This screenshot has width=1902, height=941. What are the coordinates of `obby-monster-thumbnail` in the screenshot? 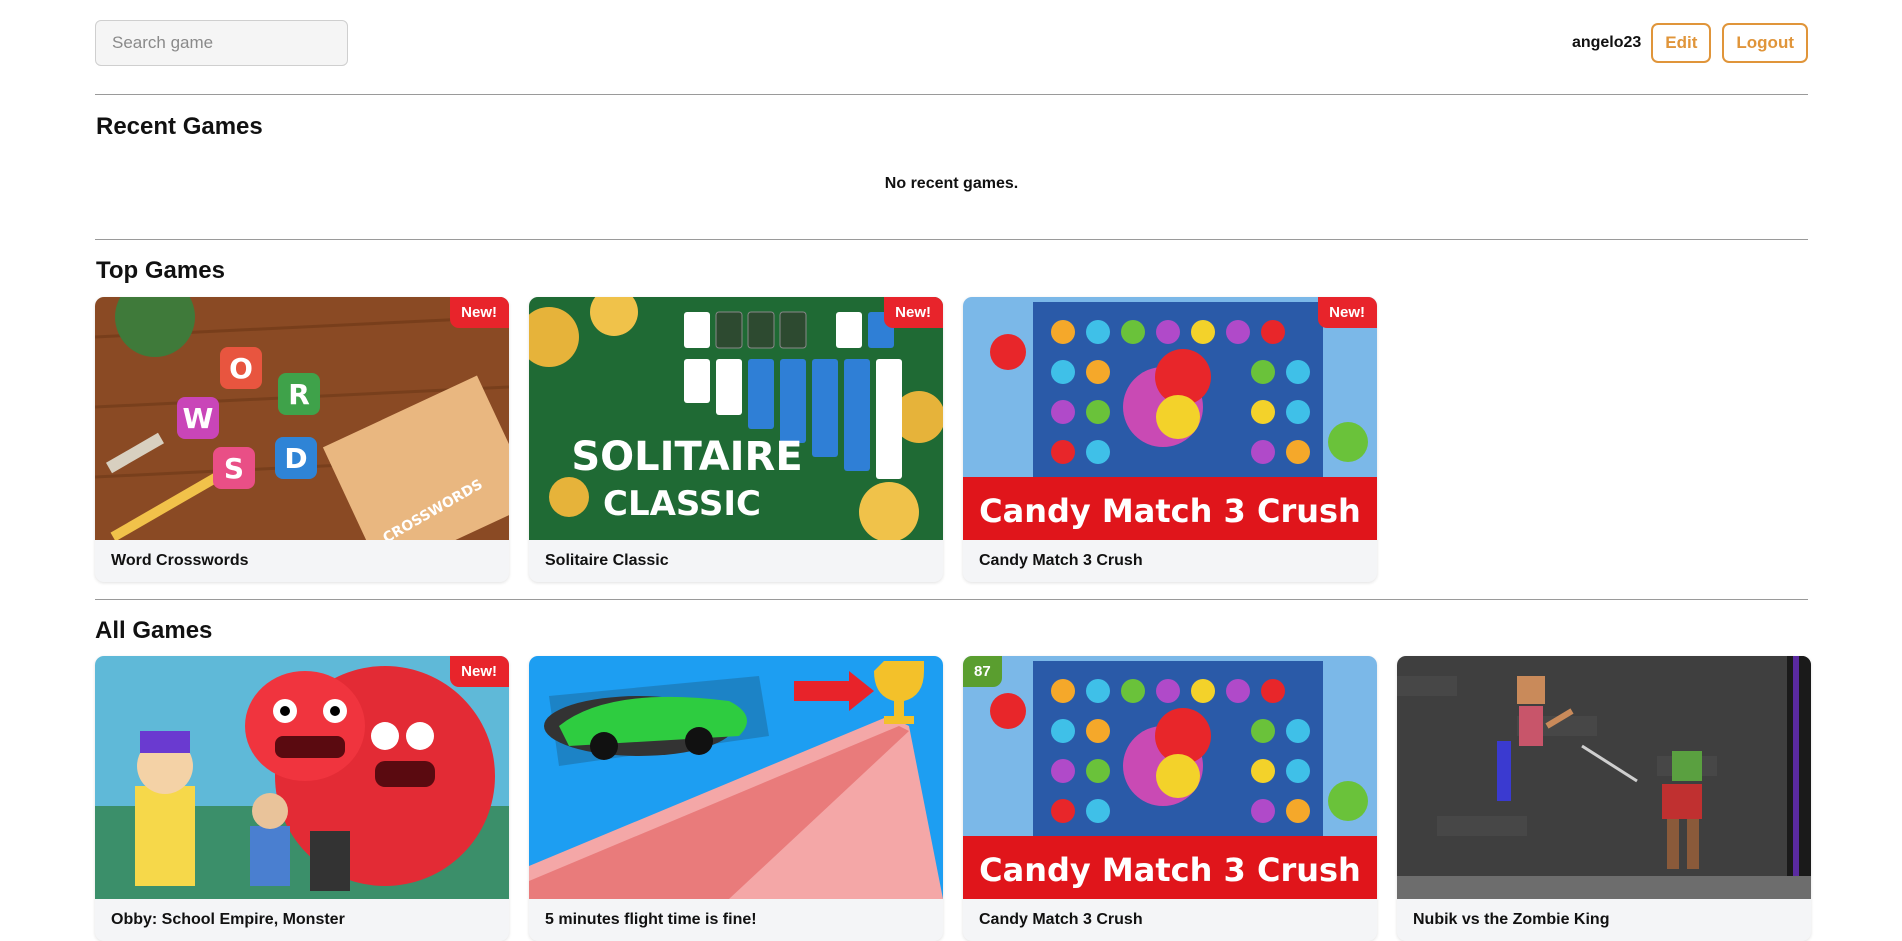 It's located at (302, 777).